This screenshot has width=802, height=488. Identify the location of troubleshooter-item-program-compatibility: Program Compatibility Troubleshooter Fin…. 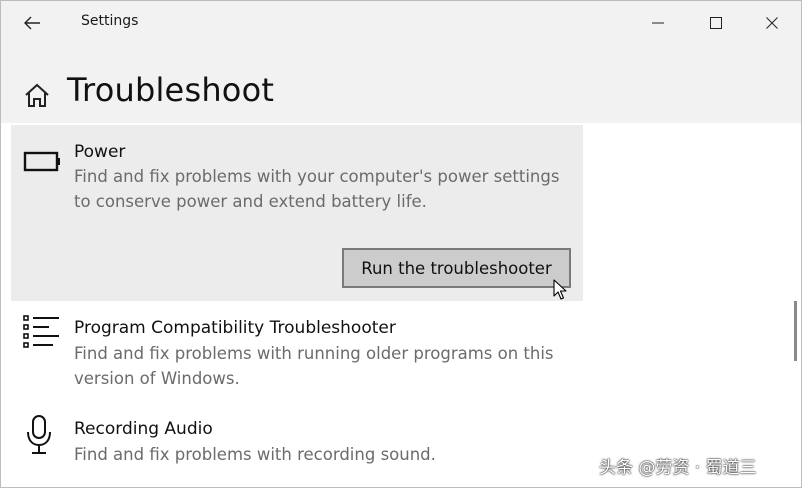
(297, 355).